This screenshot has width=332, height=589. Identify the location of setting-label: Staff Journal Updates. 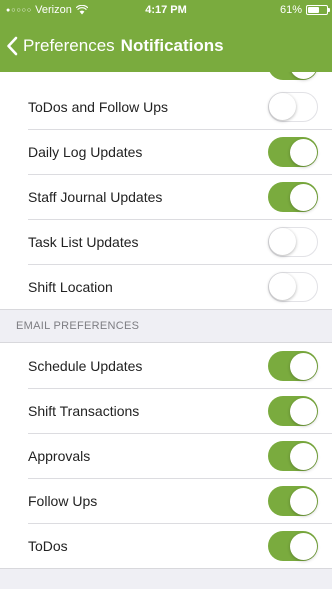
(95, 196).